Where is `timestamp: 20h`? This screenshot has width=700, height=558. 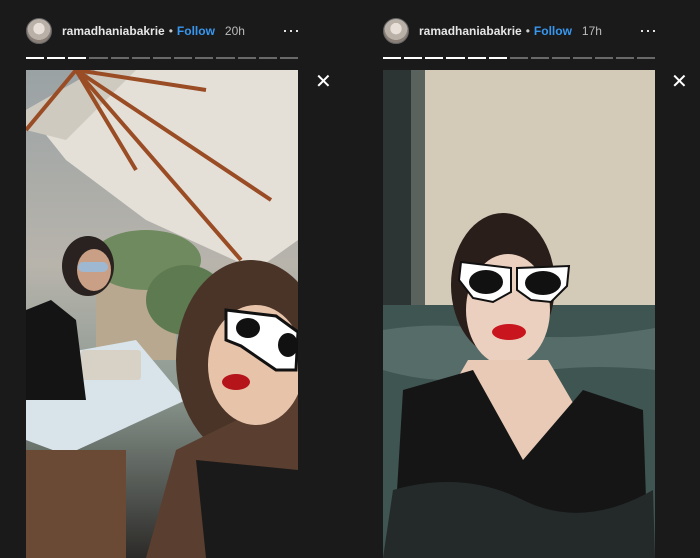
timestamp: 20h is located at coordinates (234, 31).